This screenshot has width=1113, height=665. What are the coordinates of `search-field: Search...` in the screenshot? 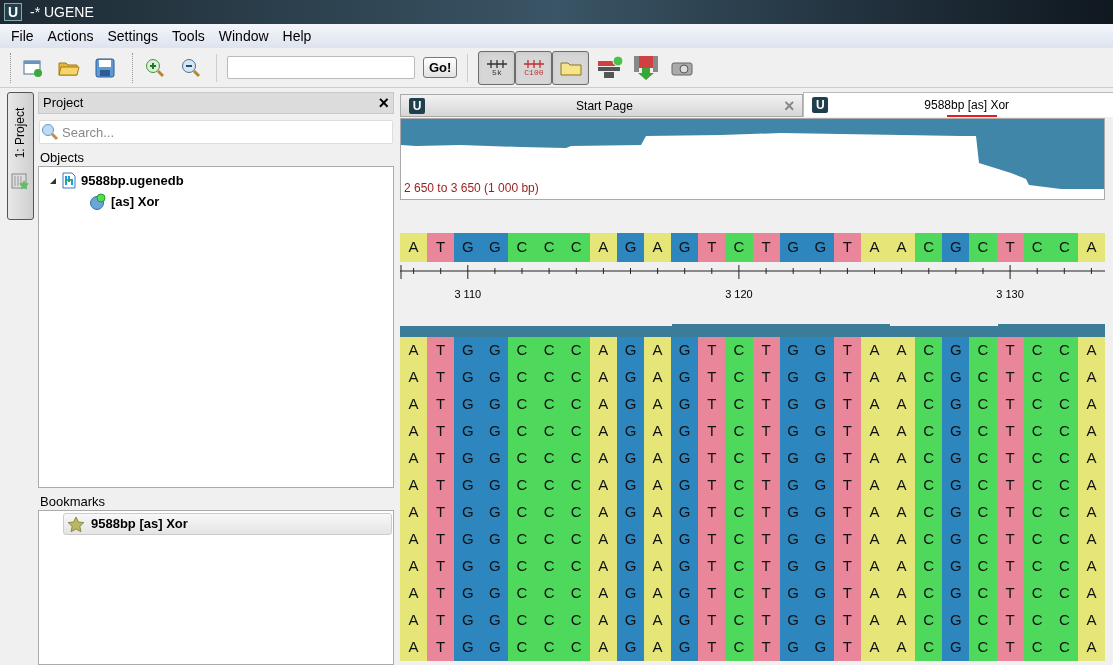 It's located at (216, 132).